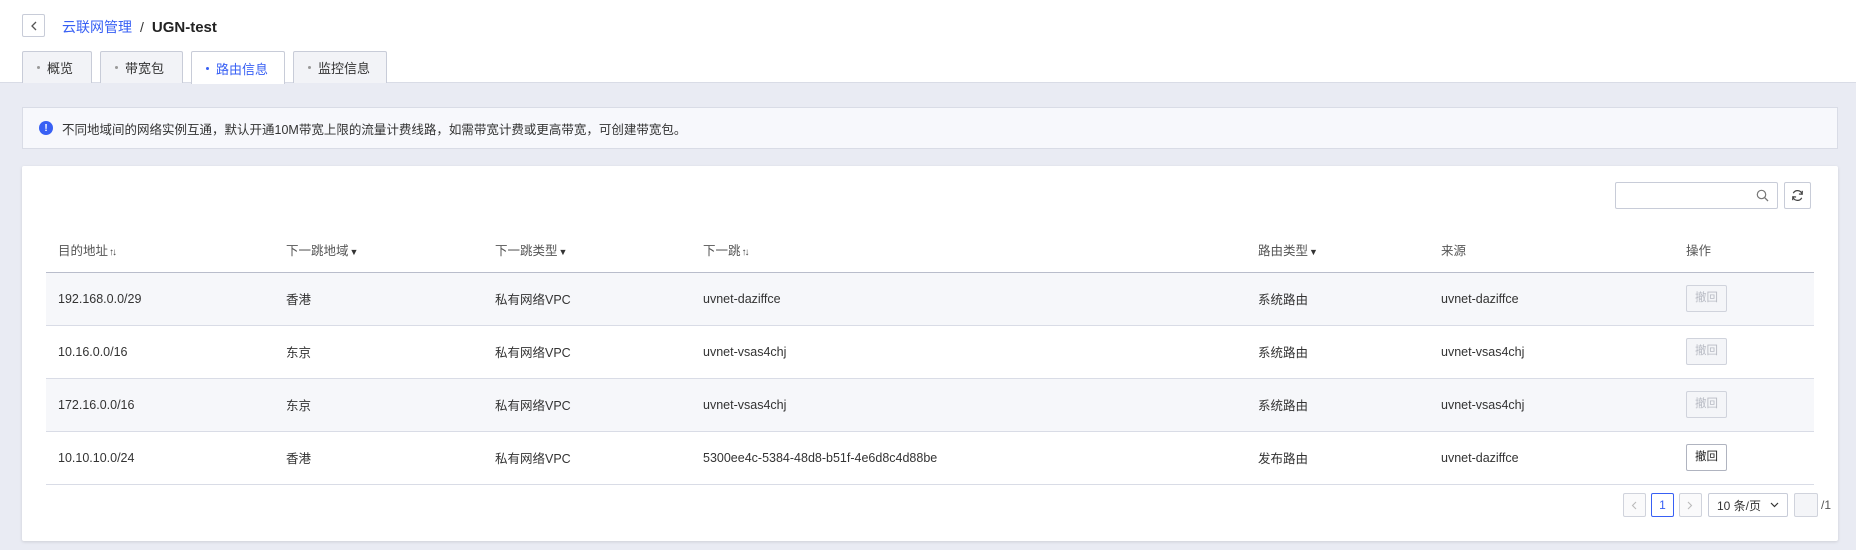 The height and width of the screenshot is (550, 1856). I want to click on page-size-select: 10 条/页, so click(1747, 505).